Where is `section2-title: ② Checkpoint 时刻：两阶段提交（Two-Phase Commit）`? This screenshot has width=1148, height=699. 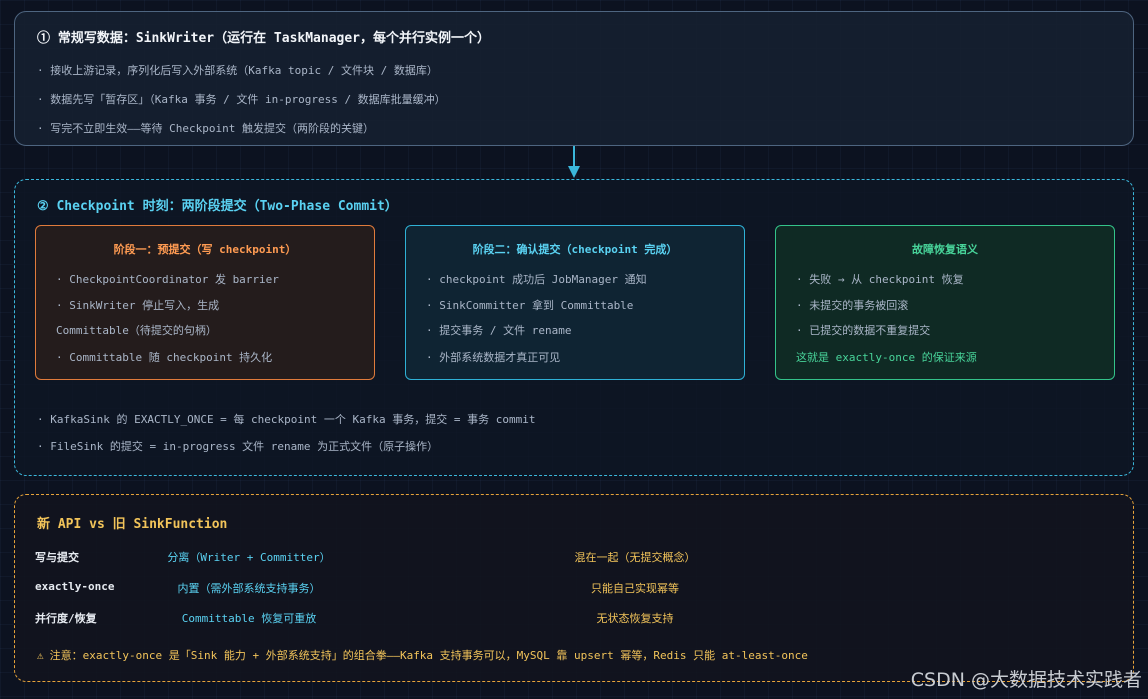 section2-title: ② Checkpoint 时刻：两阶段提交（Two-Phase Commit） is located at coordinates (217, 206).